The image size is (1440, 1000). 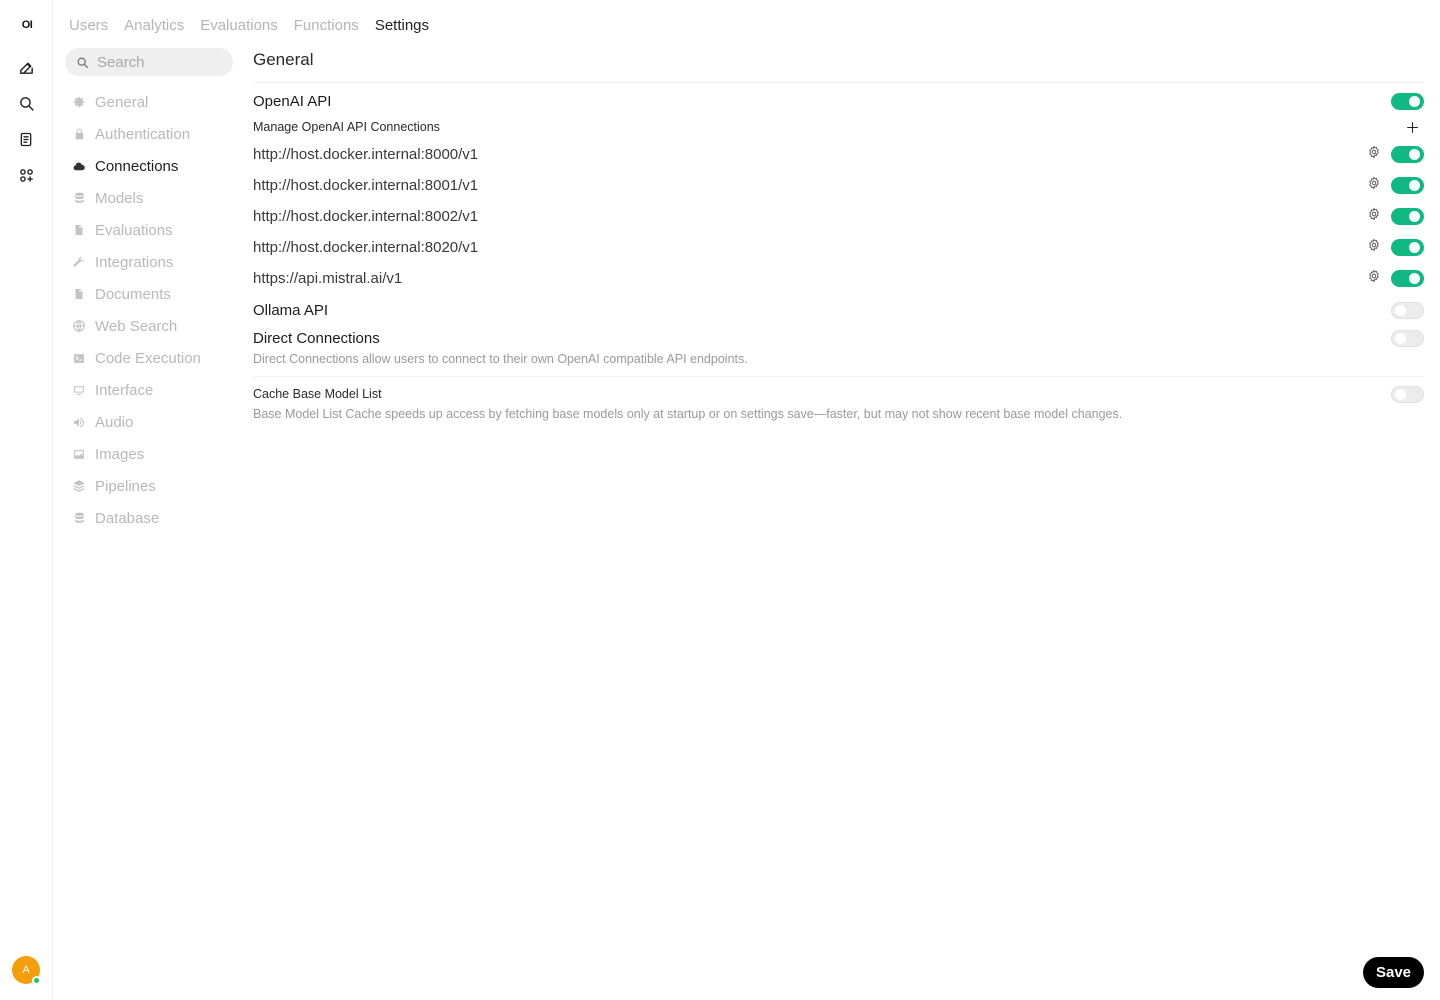 I want to click on search-button, so click(x=26, y=103).